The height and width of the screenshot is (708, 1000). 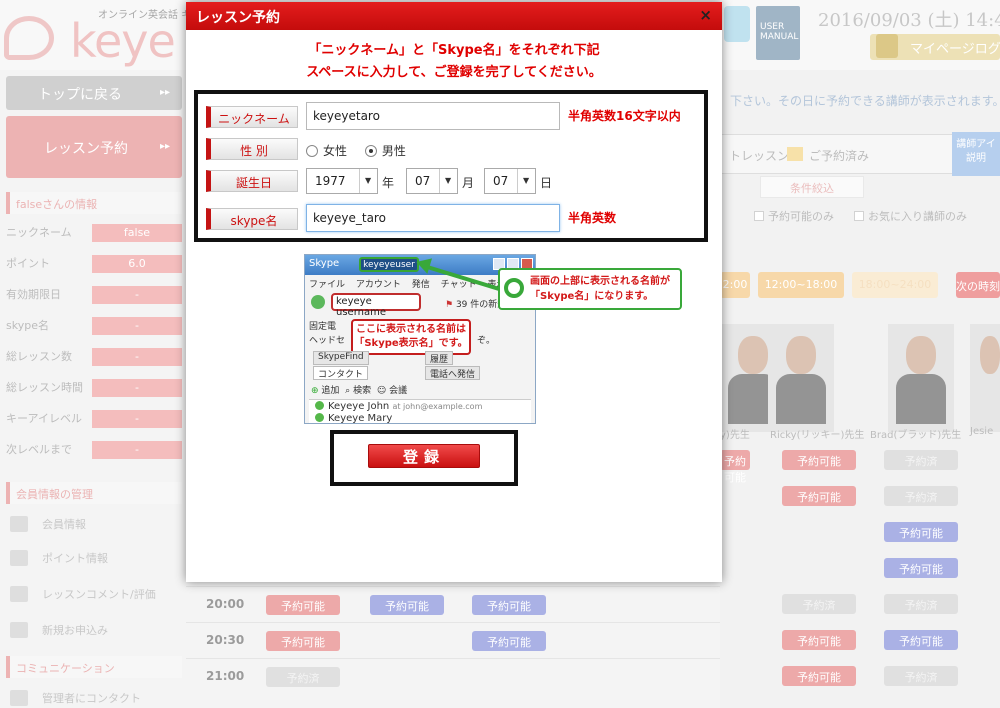 I want to click on skype-line-tail: ぞ。, so click(x=486, y=341).